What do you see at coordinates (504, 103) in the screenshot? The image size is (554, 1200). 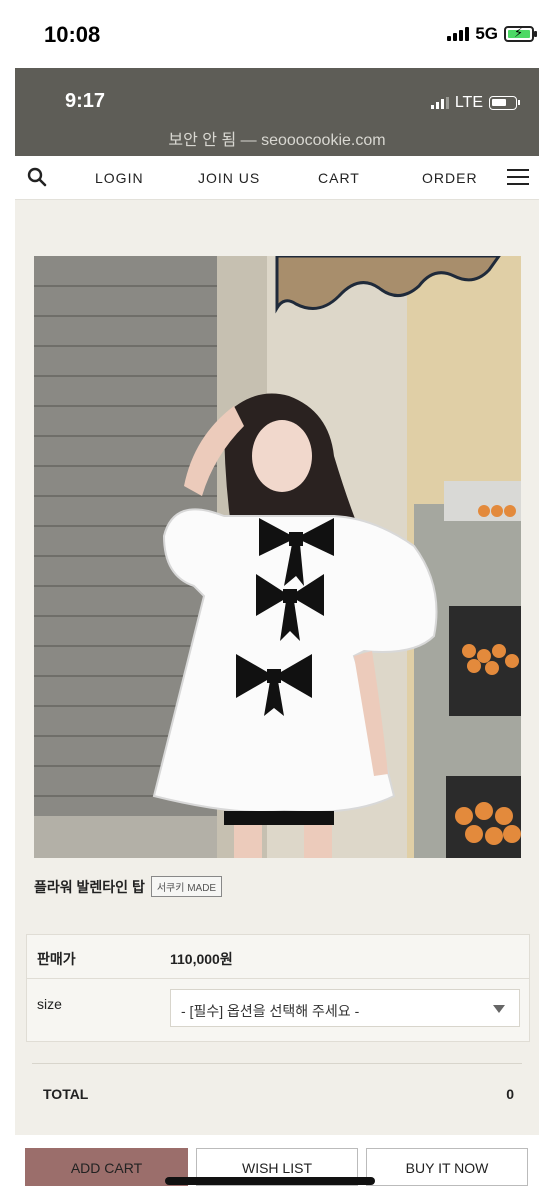 I see `inner-battery-icon` at bounding box center [504, 103].